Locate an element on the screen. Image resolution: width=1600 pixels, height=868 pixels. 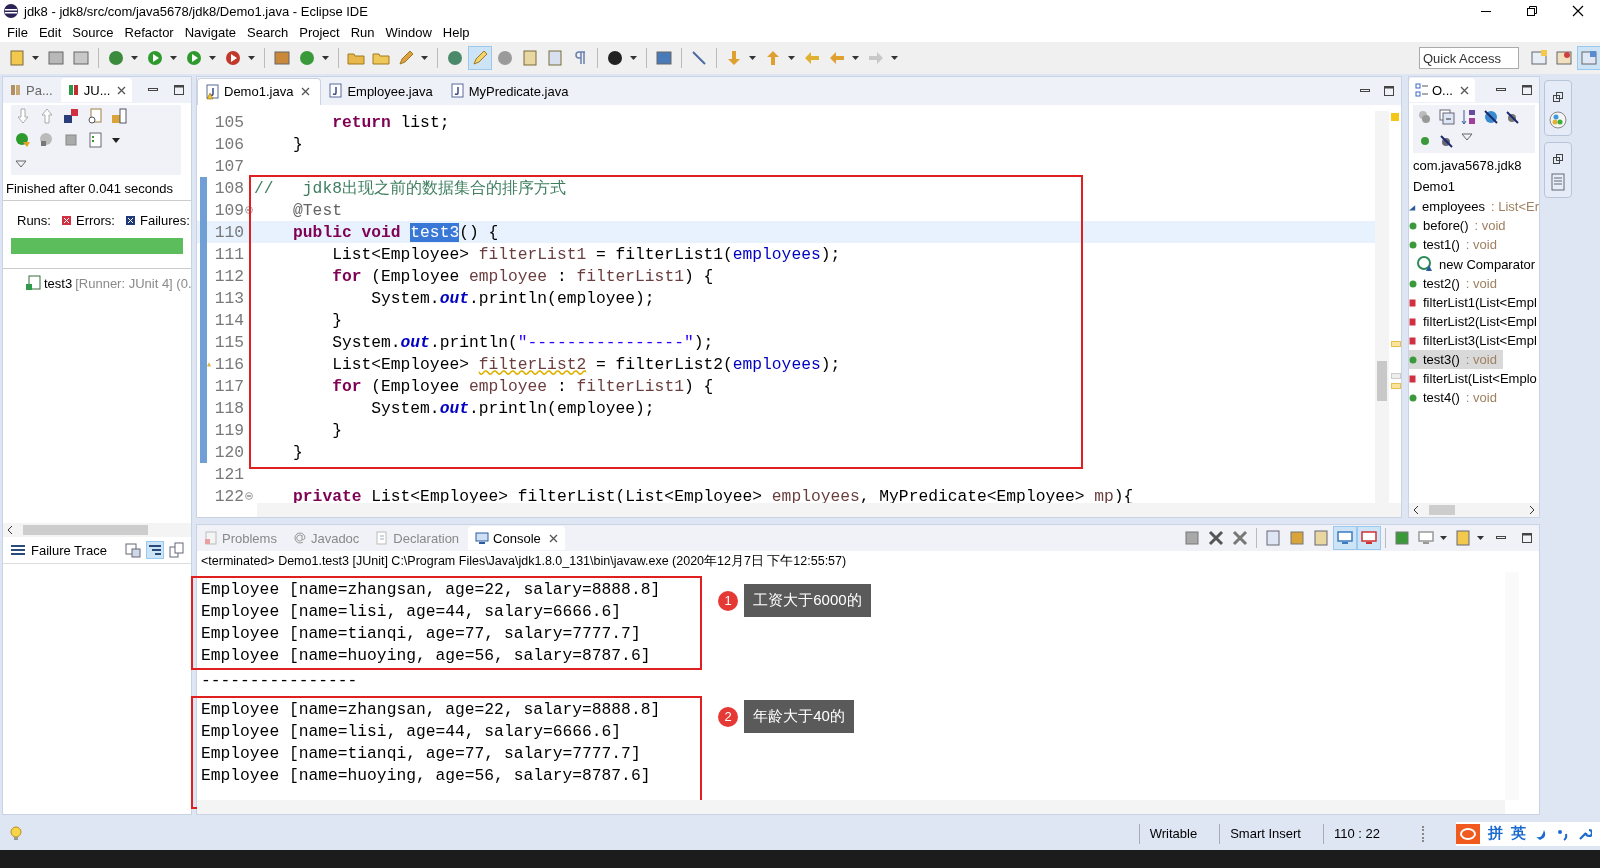
copy-icon is located at coordinates (177, 550).